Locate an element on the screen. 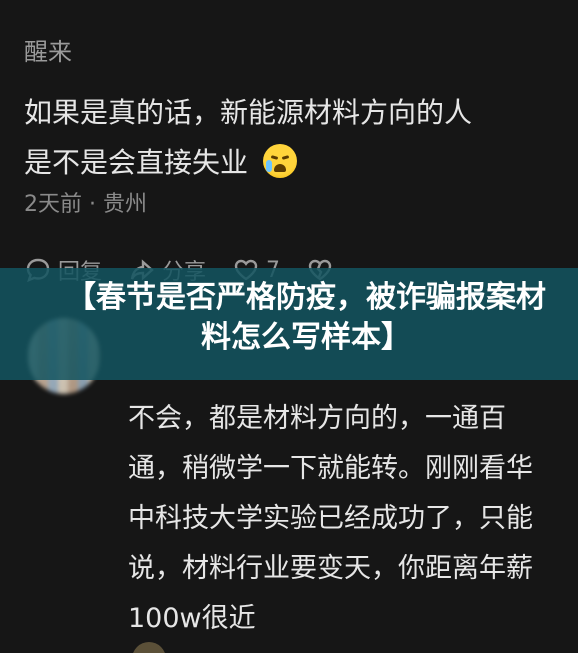 This screenshot has width=578, height=653. comment-line-2: 是不是会直接失业 is located at coordinates (136, 162).